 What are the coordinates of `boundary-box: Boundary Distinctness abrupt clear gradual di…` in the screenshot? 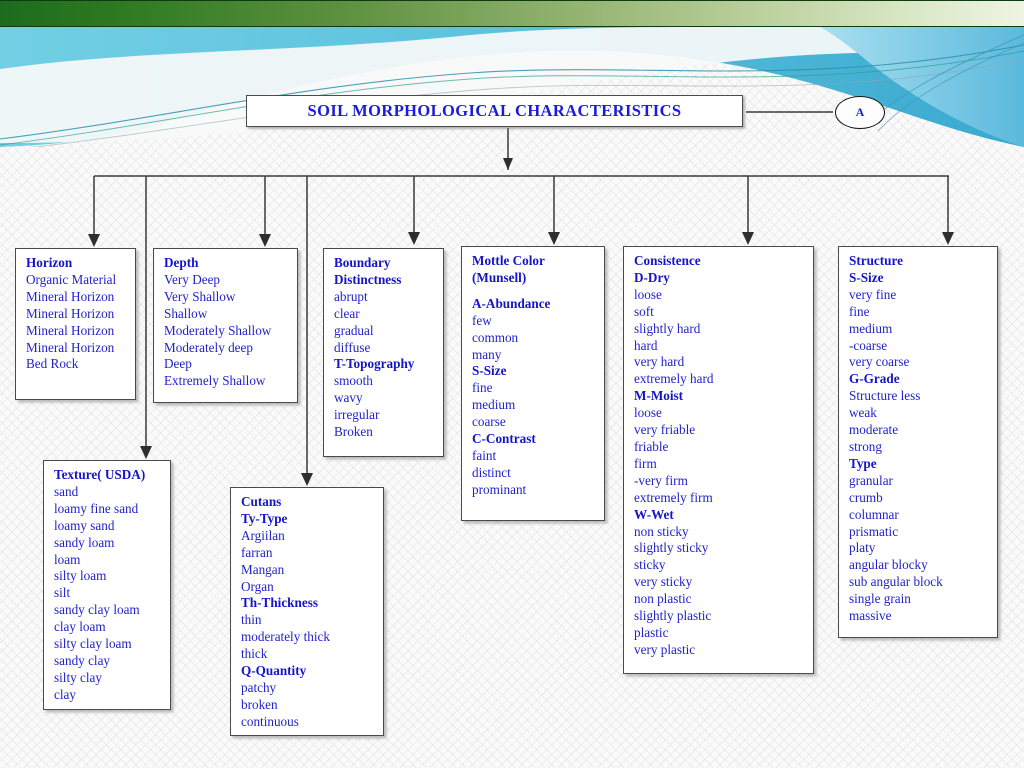 It's located at (383, 352).